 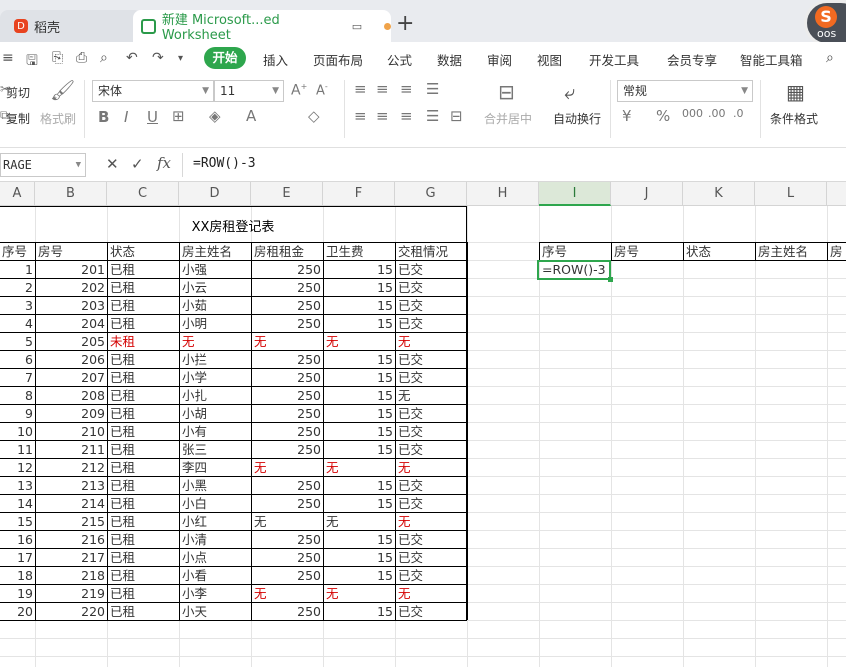 I want to click on menu-page-layout: 页面布局, so click(x=338, y=59).